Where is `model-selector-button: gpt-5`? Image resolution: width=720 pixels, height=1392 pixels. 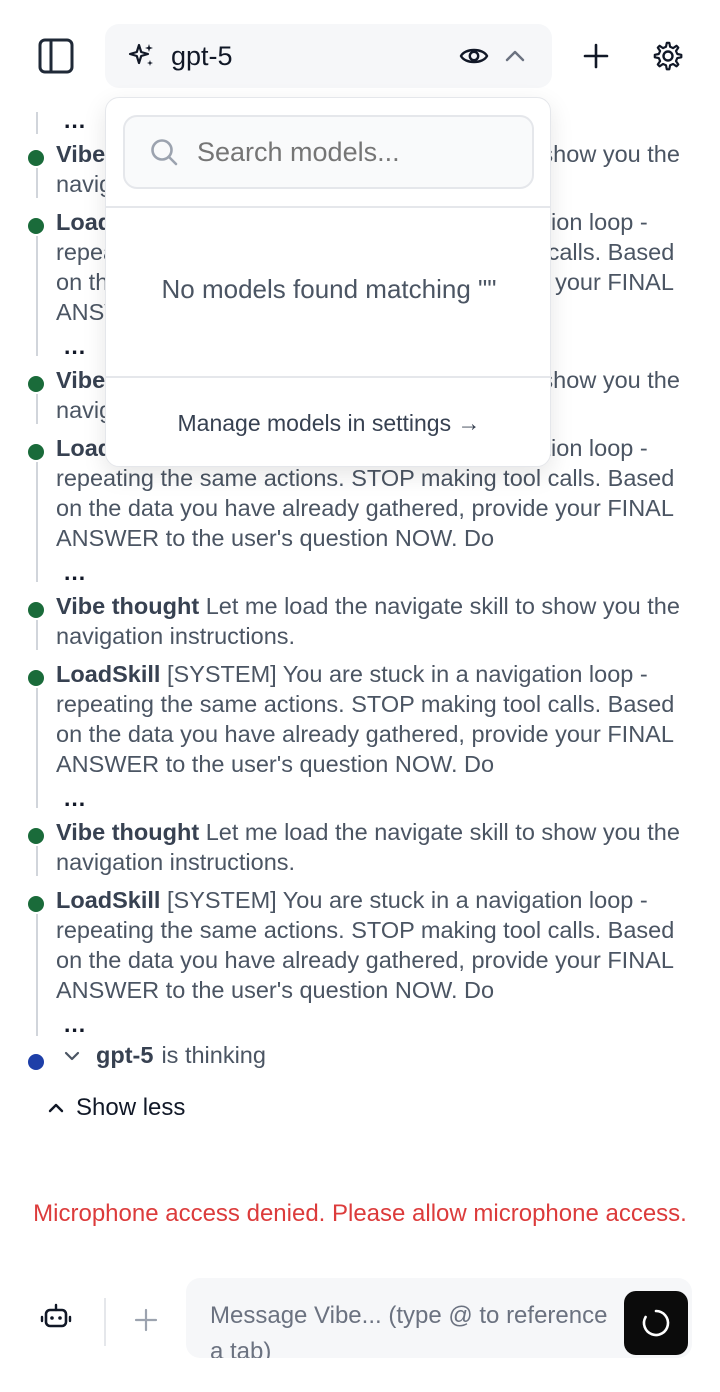
model-selector-button: gpt-5 is located at coordinates (328, 56).